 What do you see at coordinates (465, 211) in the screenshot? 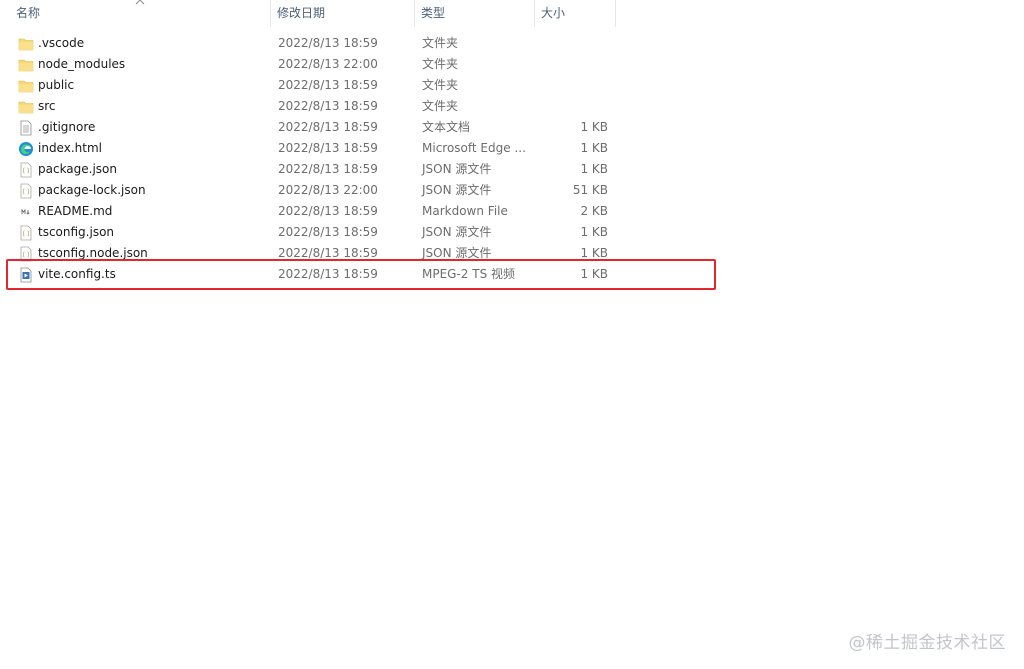
I see `file-type: Markdown File` at bounding box center [465, 211].